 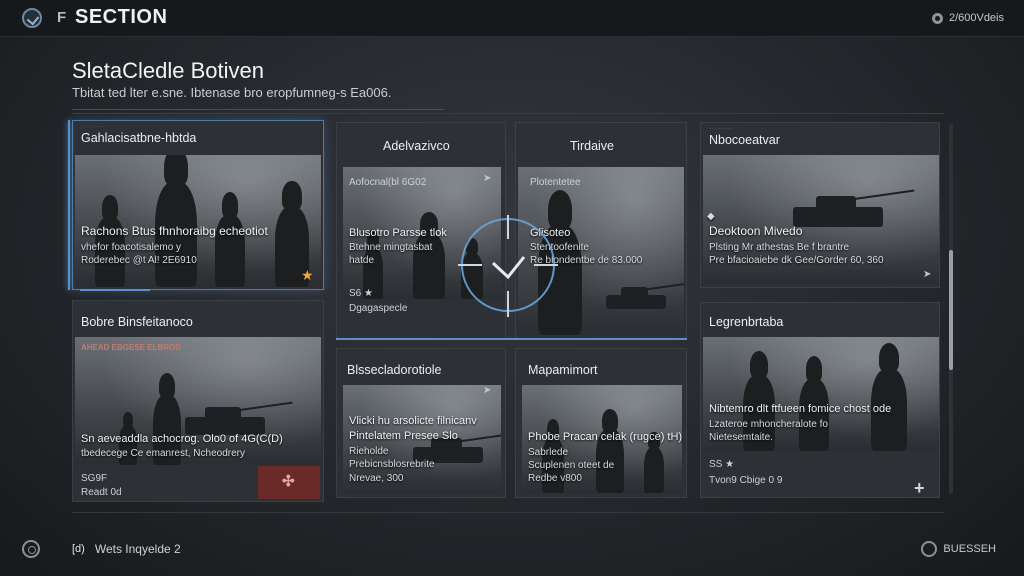 What do you see at coordinates (376, 478) in the screenshot?
I see `card-meta: Nrevae, 300` at bounding box center [376, 478].